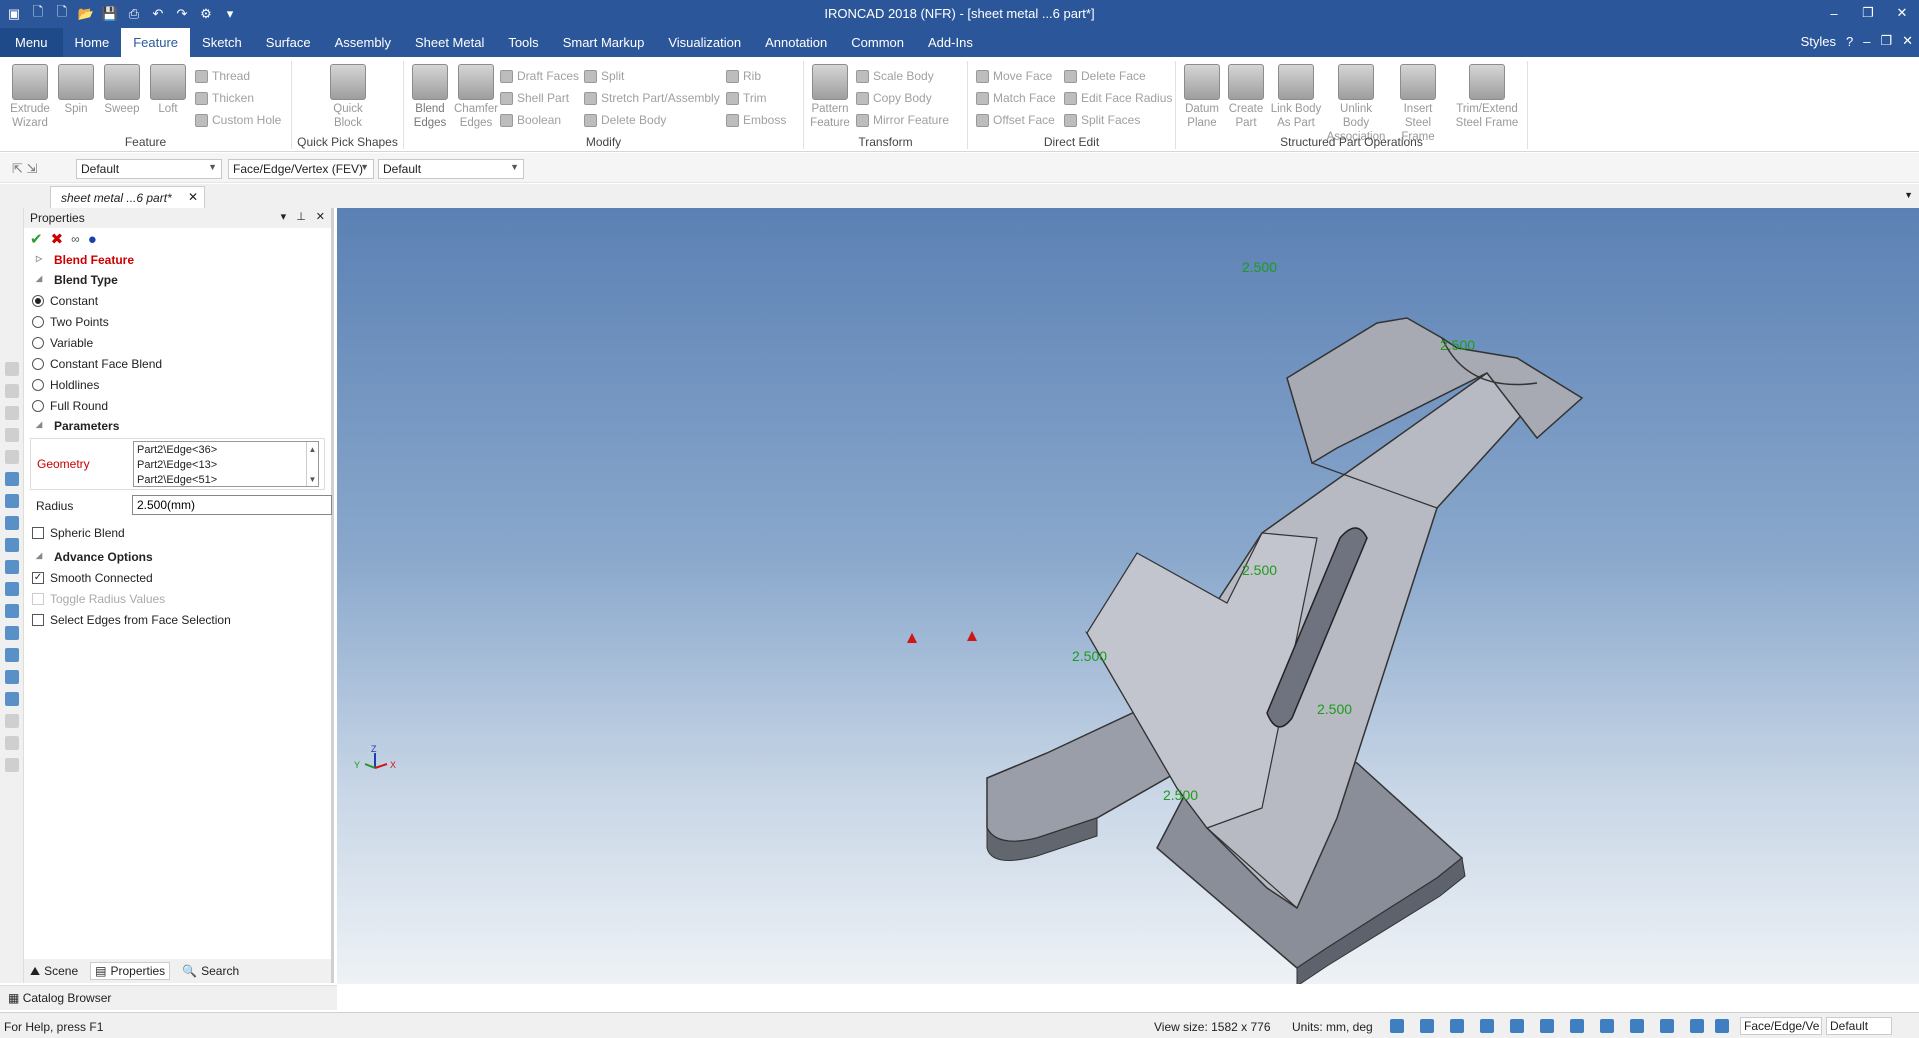 The width and height of the screenshot is (1919, 1038). Describe the element at coordinates (1849, 41) in the screenshot. I see `help-icon: ?` at that location.